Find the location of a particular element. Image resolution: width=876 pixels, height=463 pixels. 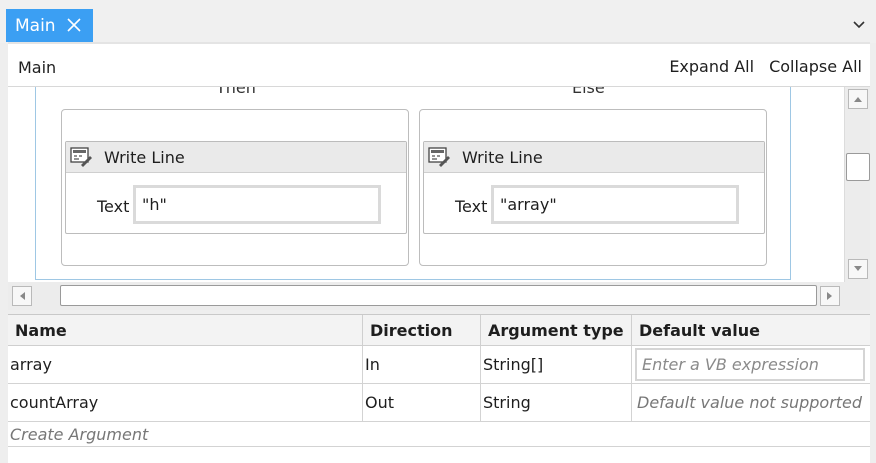

scroll-left-button is located at coordinates (22, 296).